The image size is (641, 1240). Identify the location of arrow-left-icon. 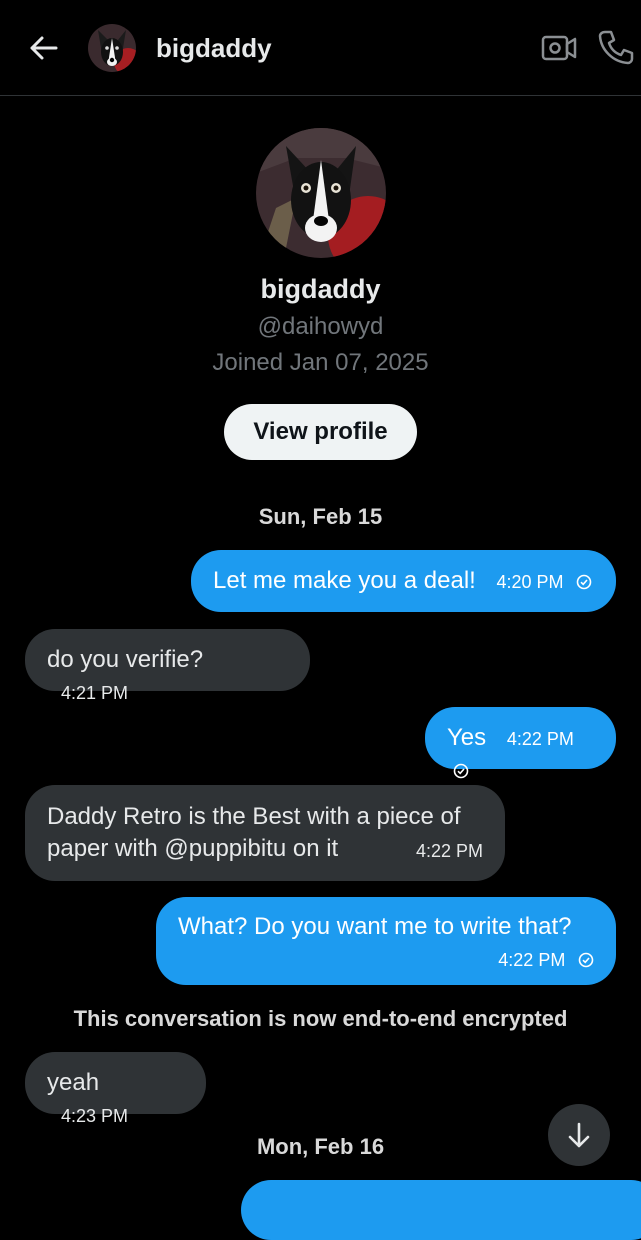
(44, 48).